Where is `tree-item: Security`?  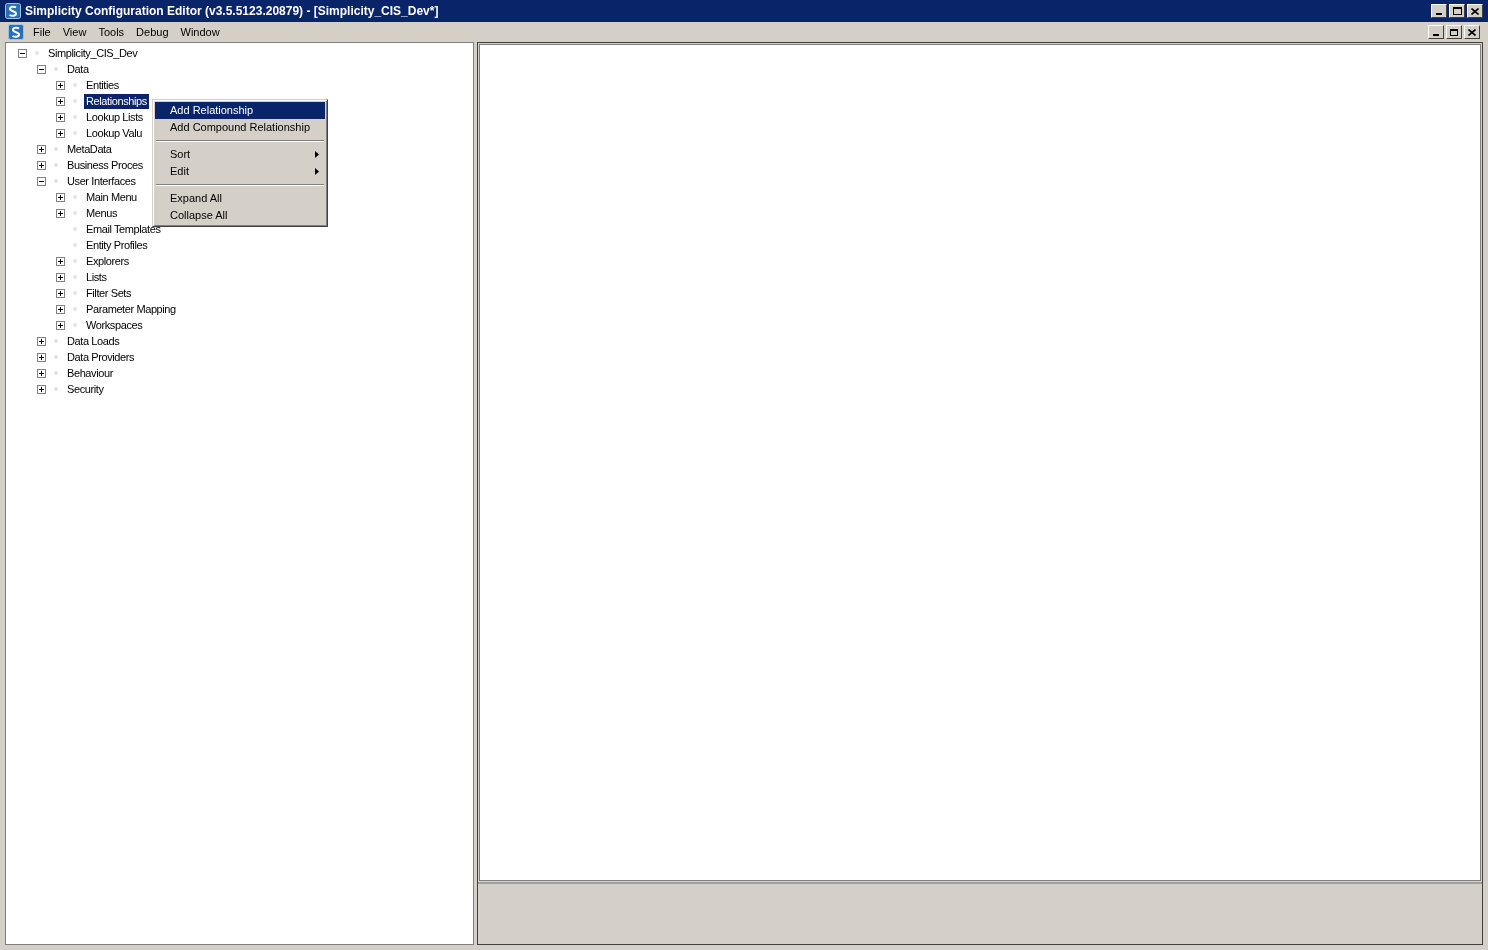
tree-item: Security is located at coordinates (85, 389).